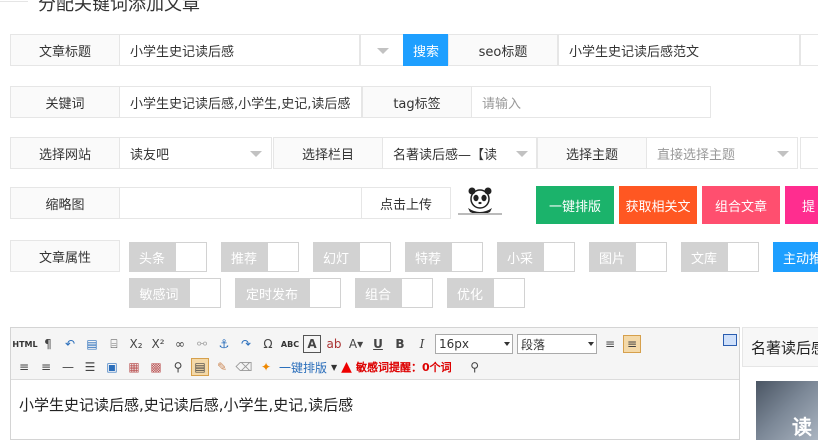 The width and height of the screenshot is (818, 440). Describe the element at coordinates (70, 344) in the screenshot. I see `undo-icon: ↶` at that location.